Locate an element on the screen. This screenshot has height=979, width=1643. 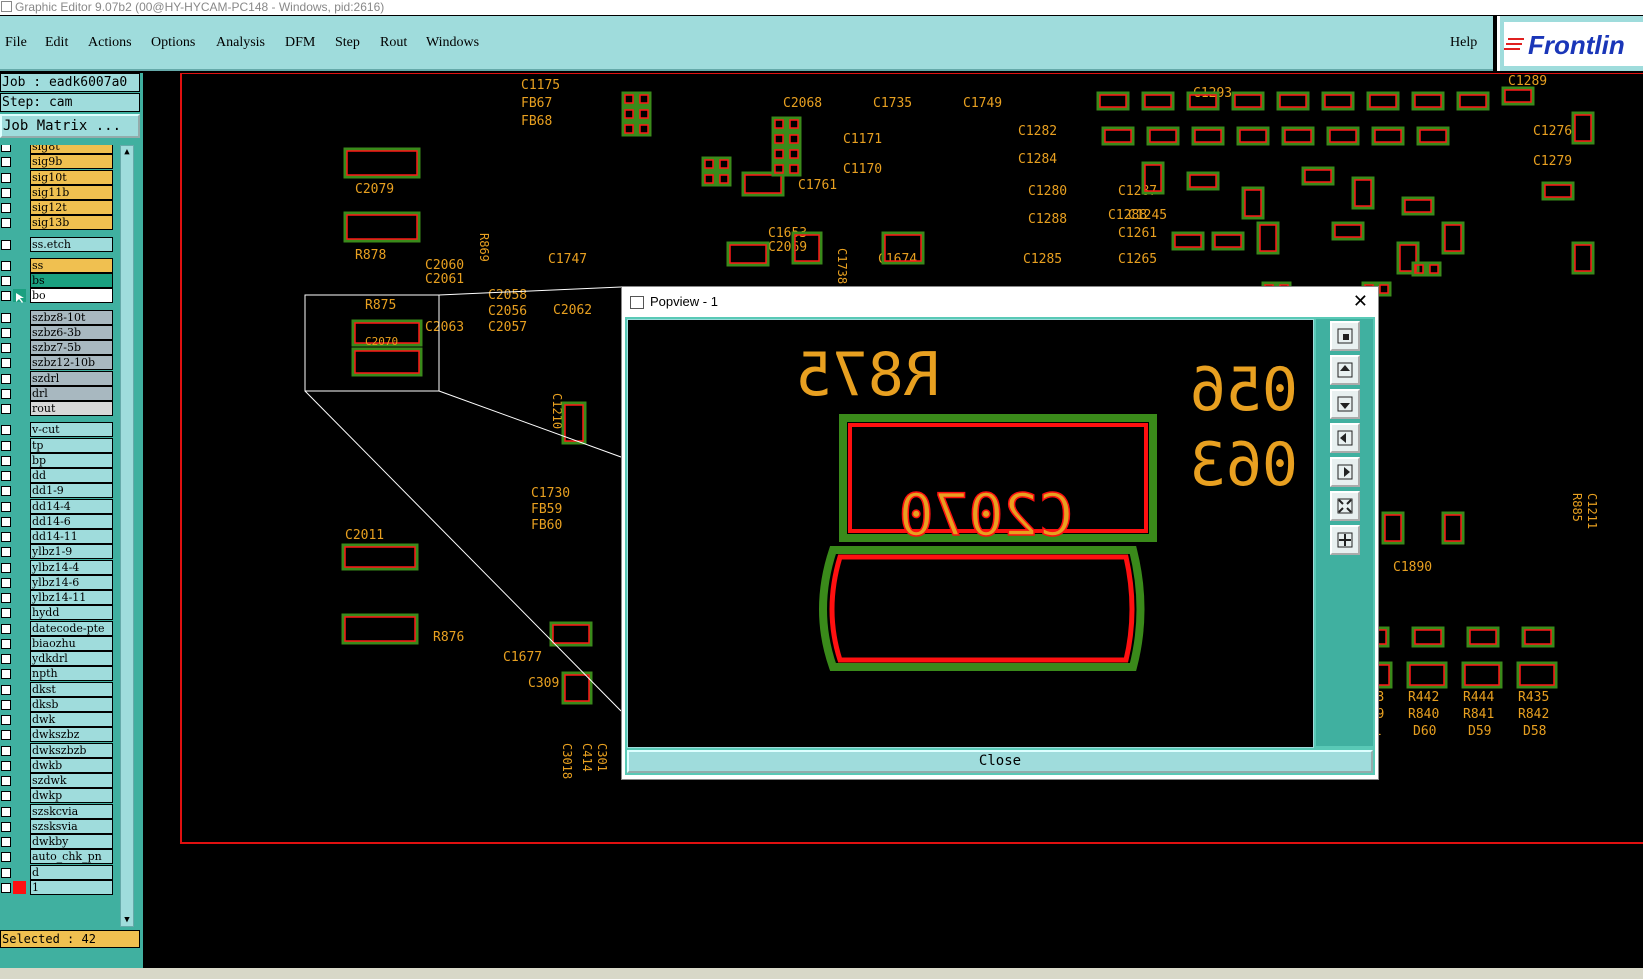
layer-row: dksb is located at coordinates (58, 704).